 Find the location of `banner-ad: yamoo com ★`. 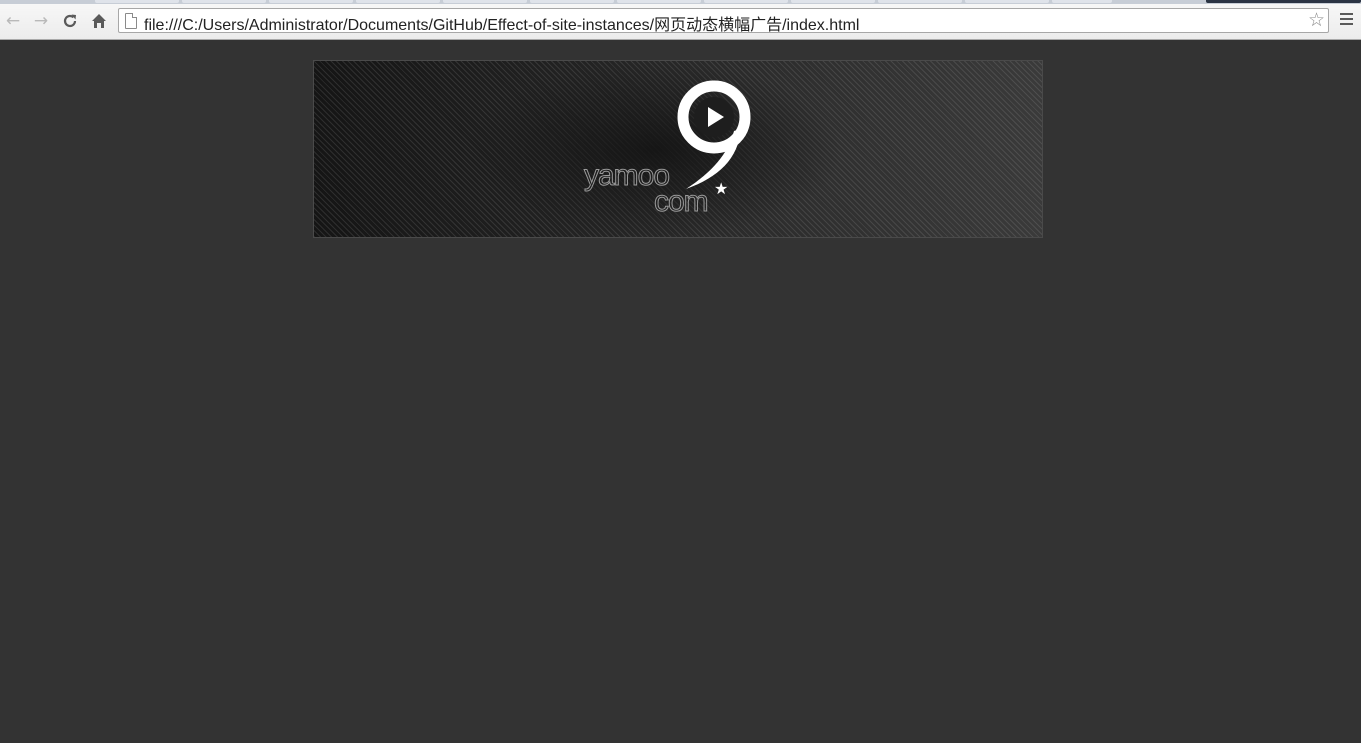

banner-ad: yamoo com ★ is located at coordinates (678, 149).